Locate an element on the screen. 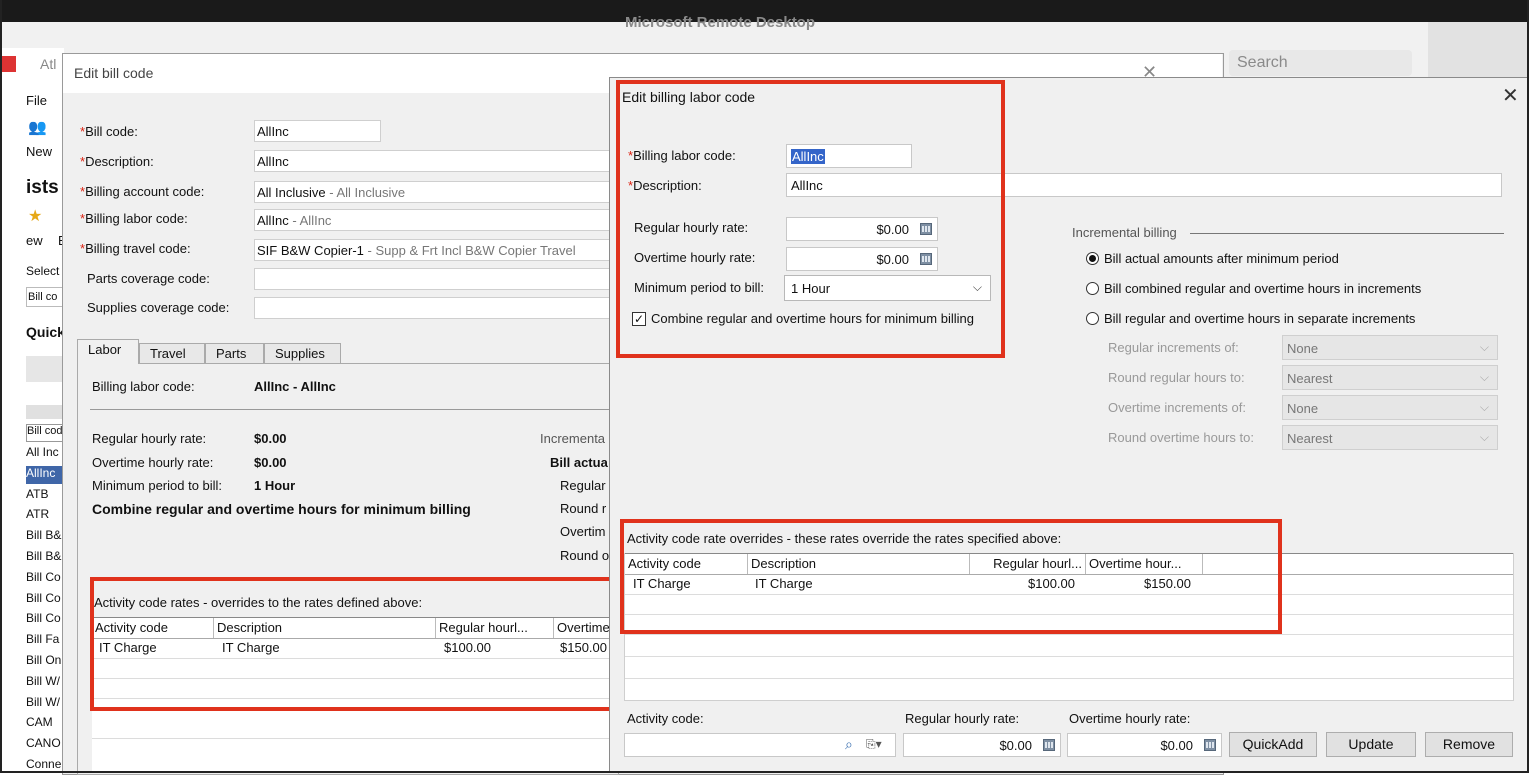  labor-round-o-label: Round o is located at coordinates (585, 555).